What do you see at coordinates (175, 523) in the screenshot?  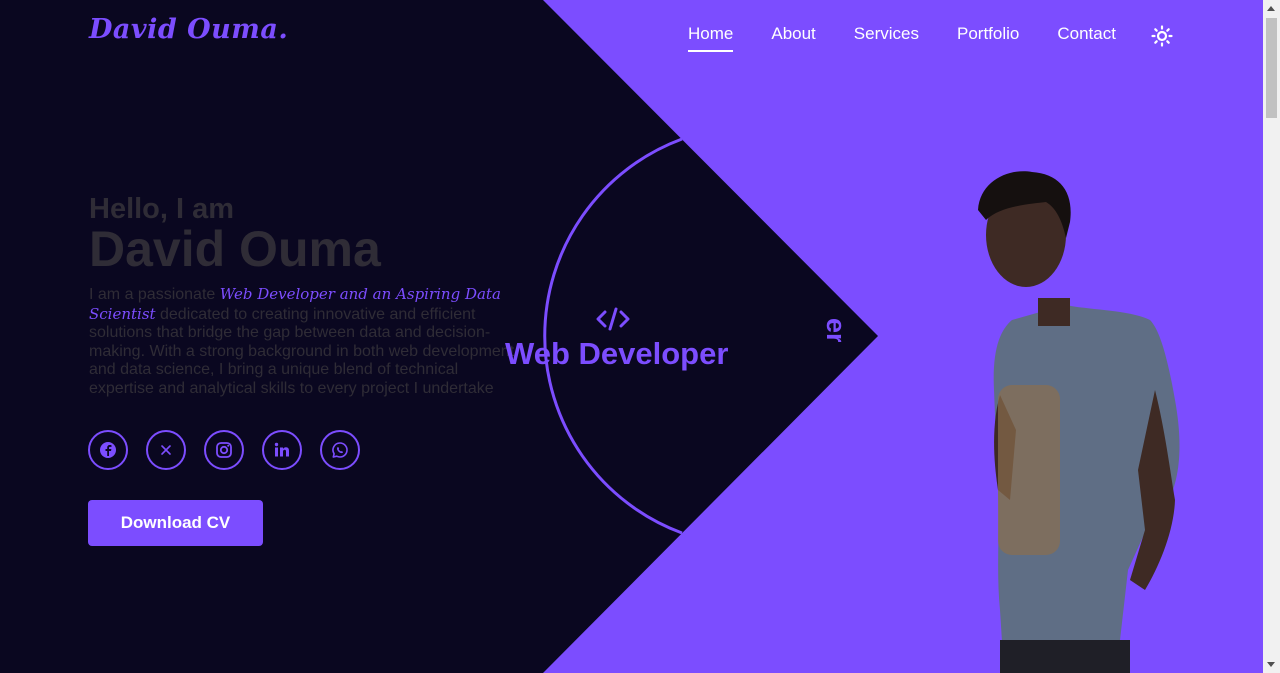 I see `download-cv-button: Download CV` at bounding box center [175, 523].